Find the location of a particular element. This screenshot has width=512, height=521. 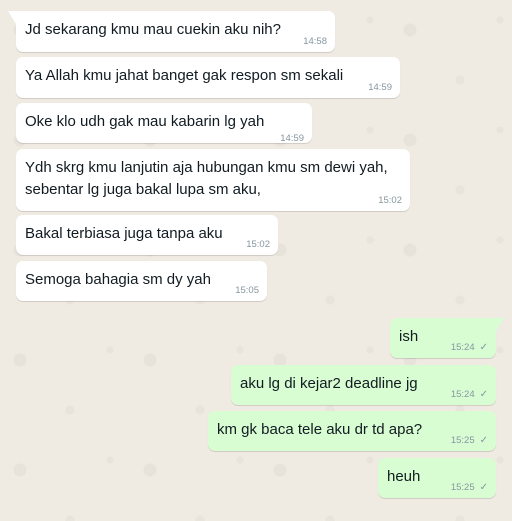

incoming-message: Bakal terbiasa juga tanpa aku 15:02 is located at coordinates (147, 235).